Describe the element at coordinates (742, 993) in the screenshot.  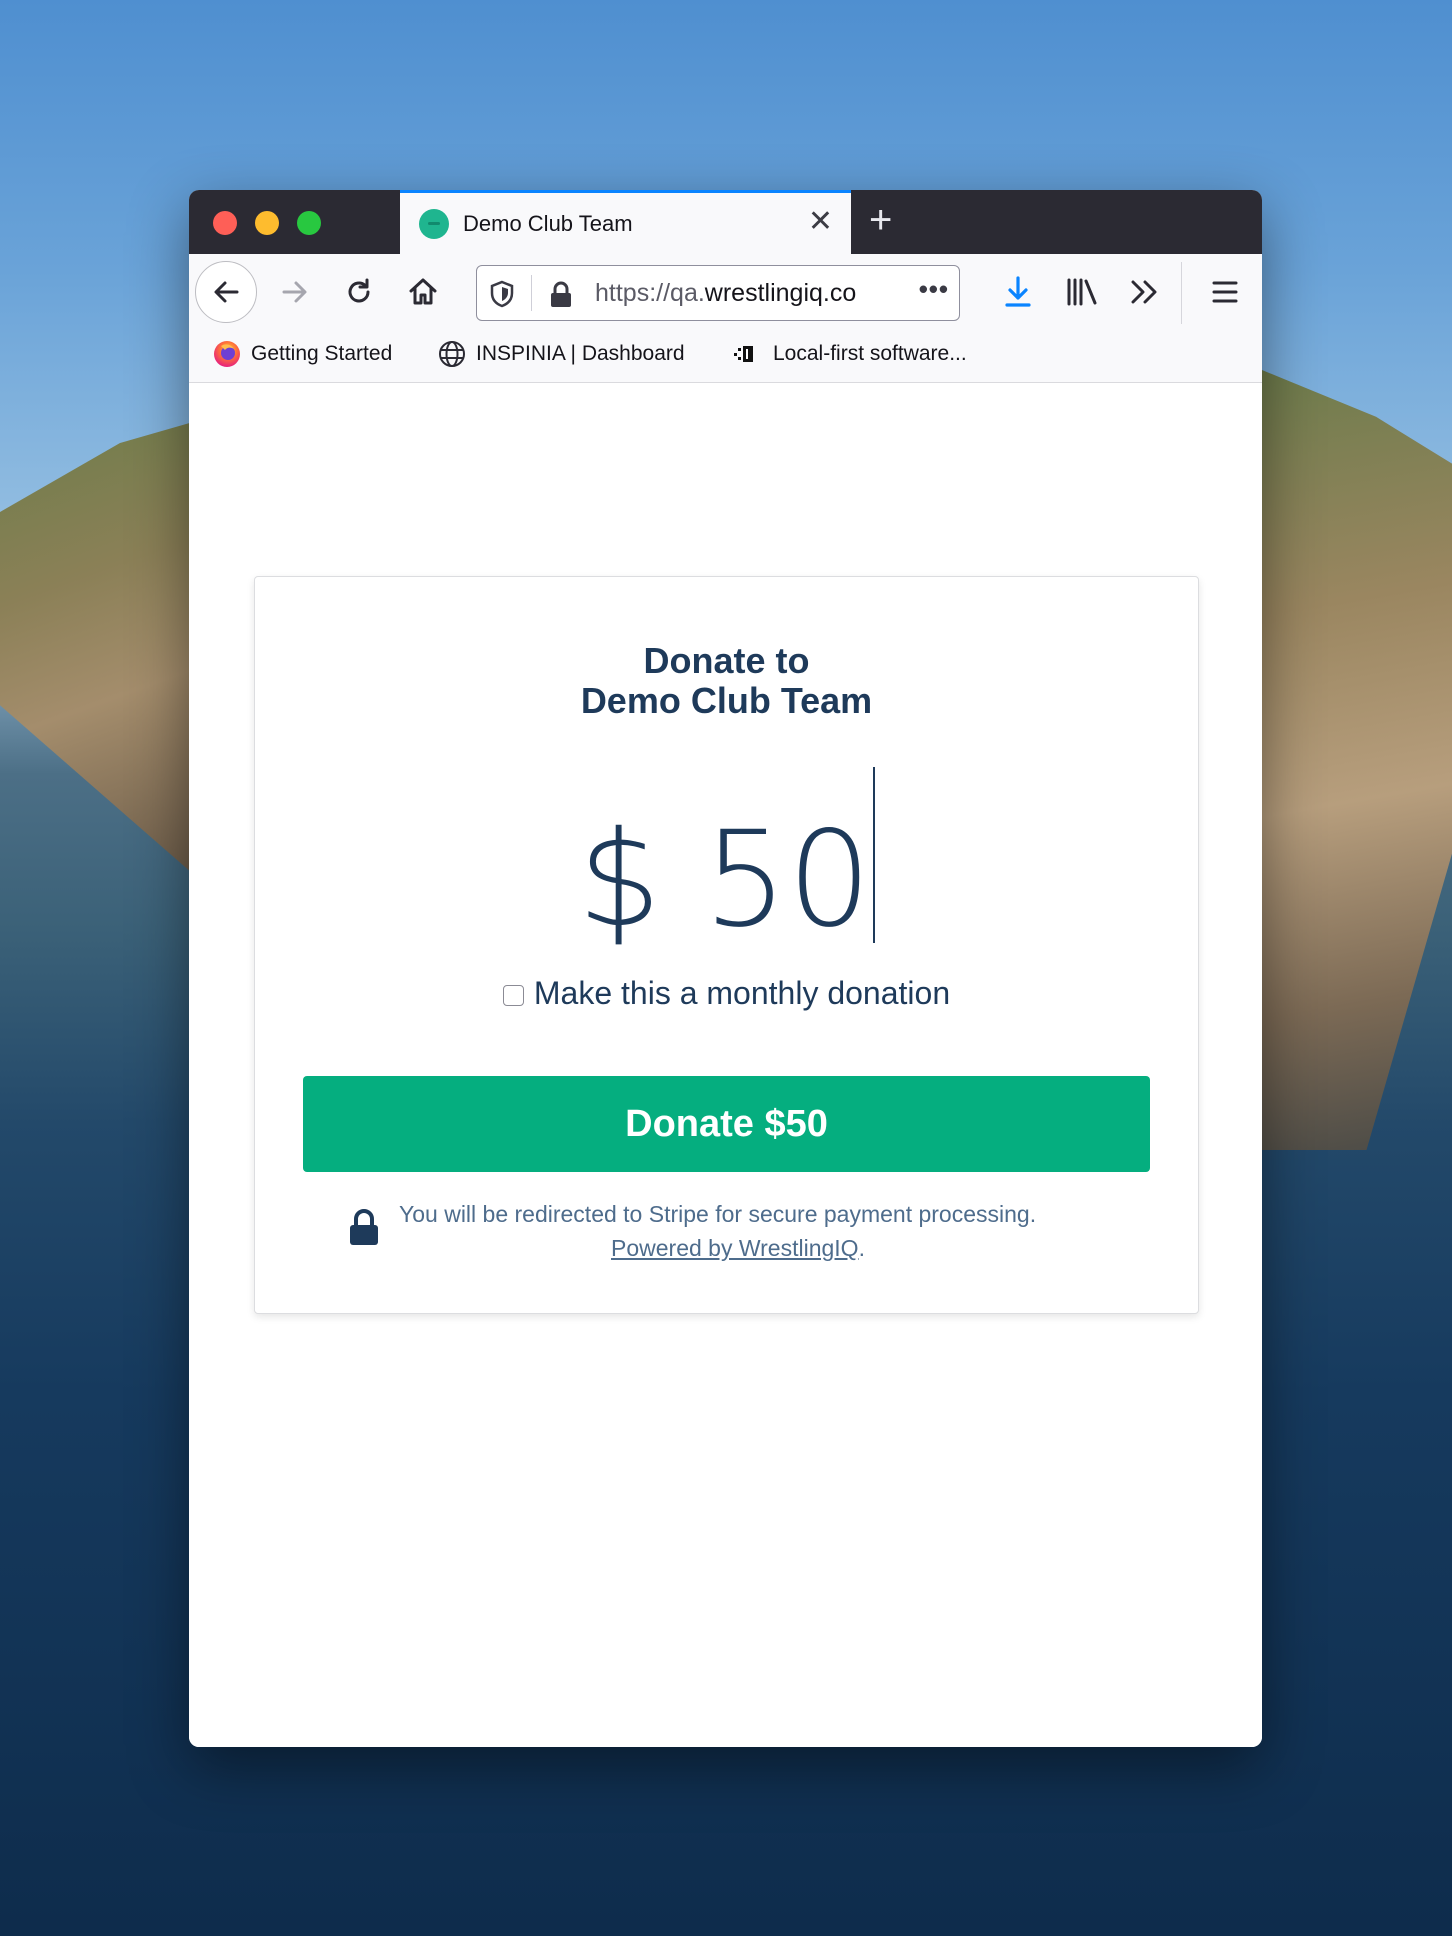
I see `monthly-donation-label: Make this a monthly donation` at that location.